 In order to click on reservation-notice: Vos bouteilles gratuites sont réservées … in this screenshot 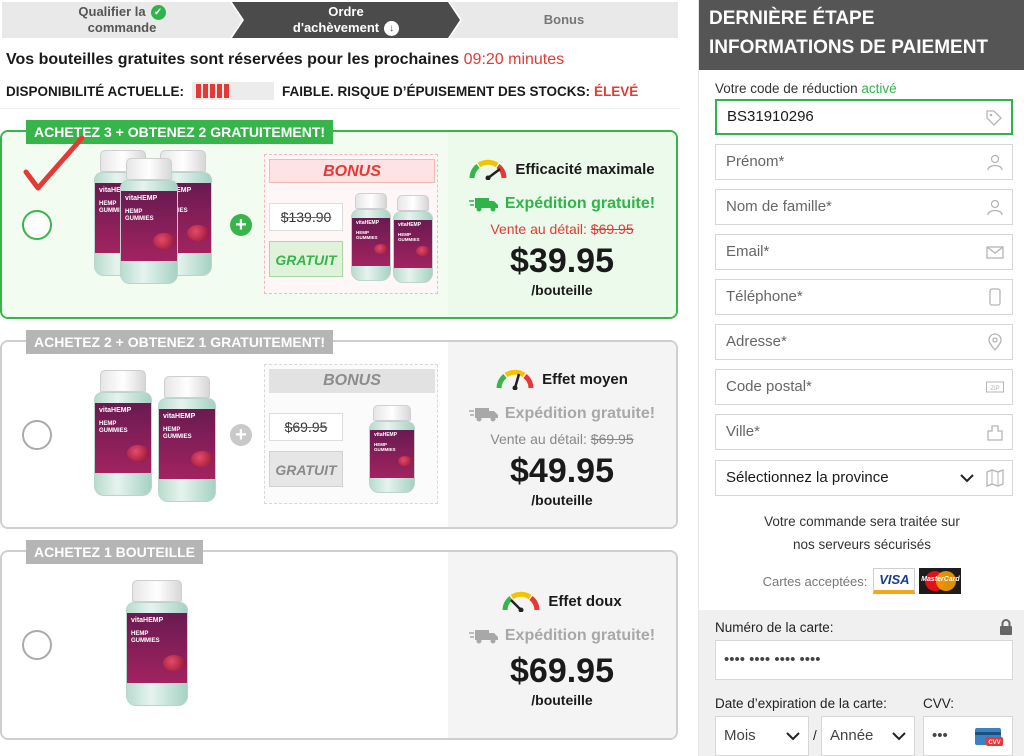, I will do `click(285, 60)`.